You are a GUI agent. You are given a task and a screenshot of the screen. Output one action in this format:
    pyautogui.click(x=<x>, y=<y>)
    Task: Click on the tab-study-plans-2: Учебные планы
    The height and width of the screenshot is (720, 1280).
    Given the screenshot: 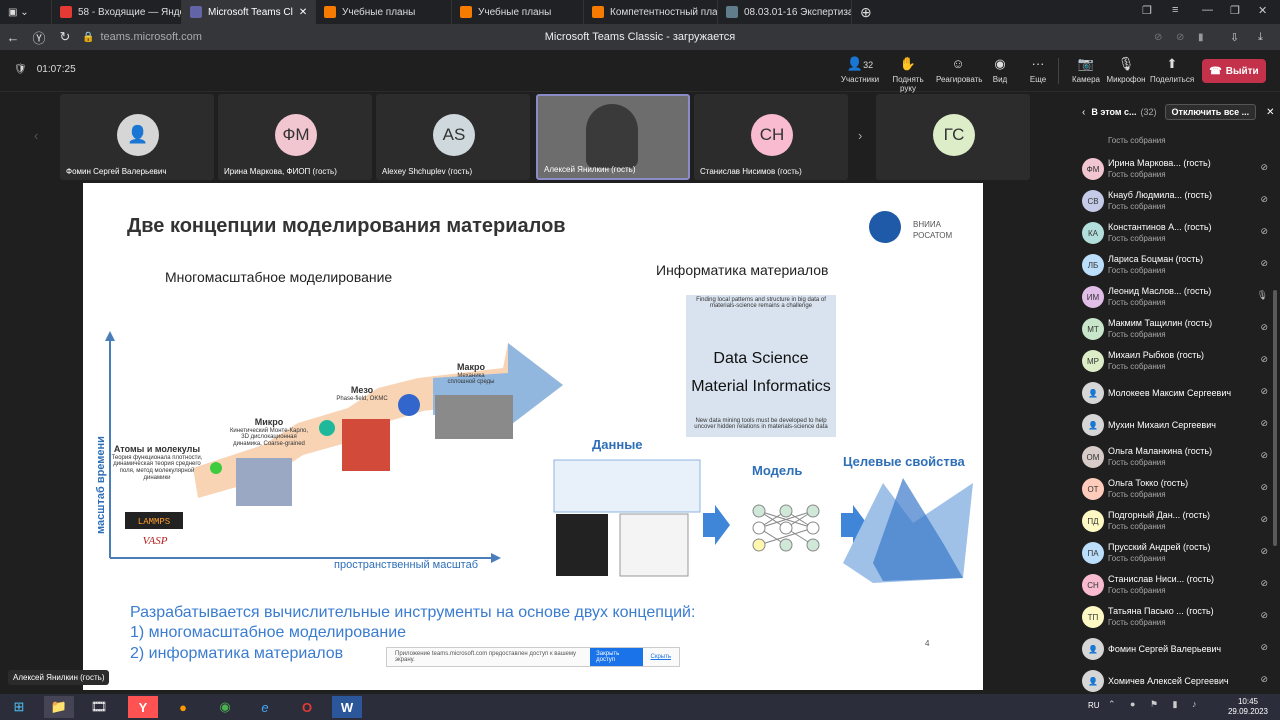 What is the action you would take?
    pyautogui.click(x=518, y=12)
    